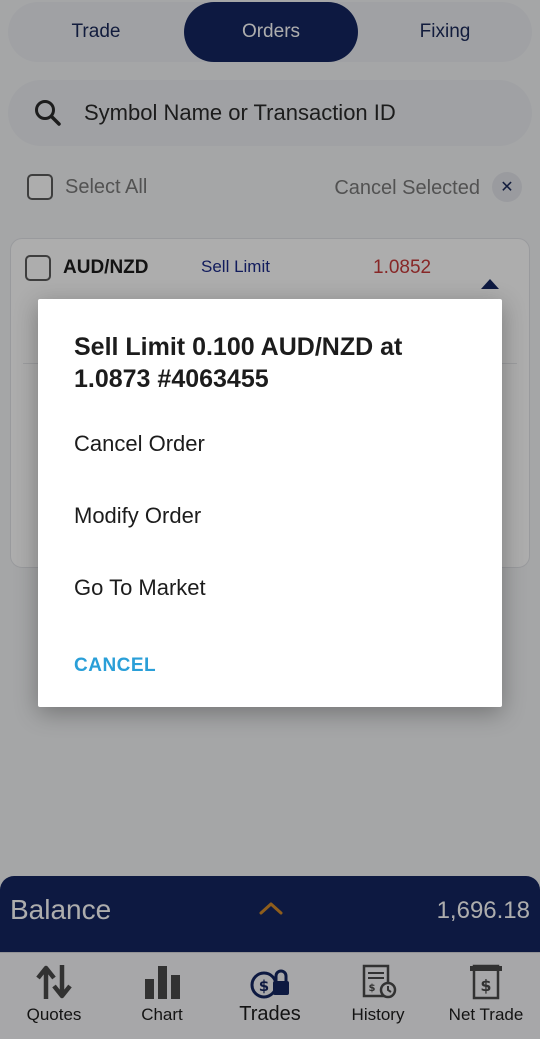 This screenshot has height=1039, width=540. What do you see at coordinates (139, 444) in the screenshot?
I see `cancel-order-option: Cancel Order` at bounding box center [139, 444].